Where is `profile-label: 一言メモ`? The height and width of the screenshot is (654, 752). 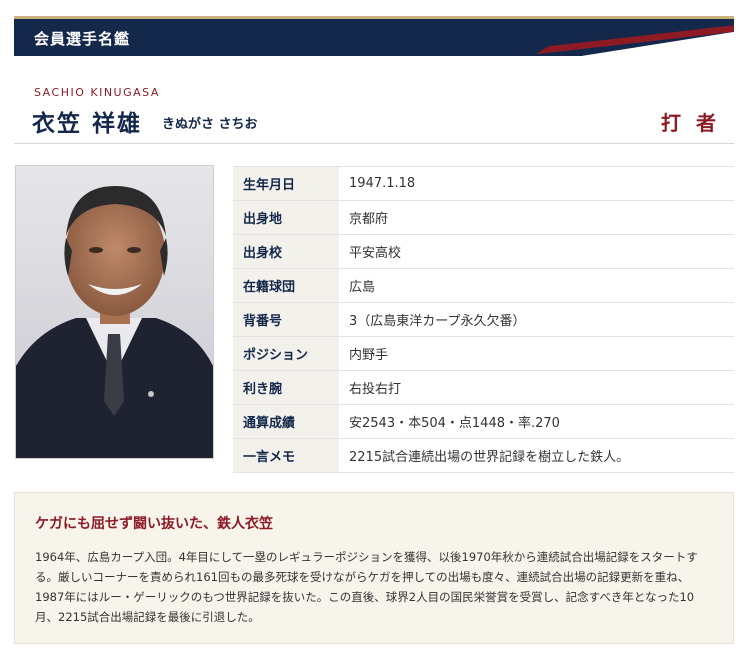
profile-label: 一言メモ is located at coordinates (286, 455).